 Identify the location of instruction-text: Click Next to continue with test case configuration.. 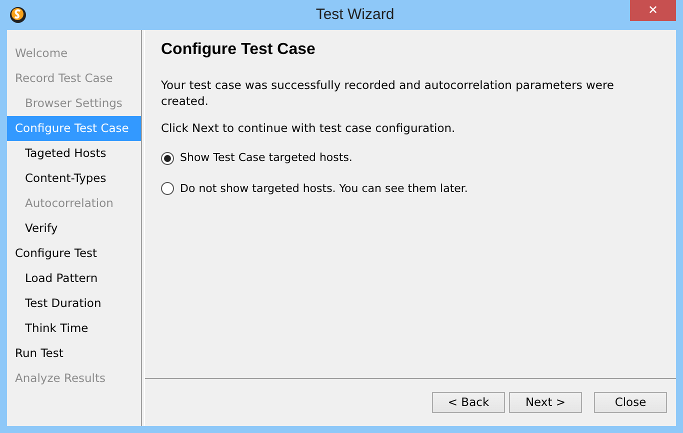
(308, 128).